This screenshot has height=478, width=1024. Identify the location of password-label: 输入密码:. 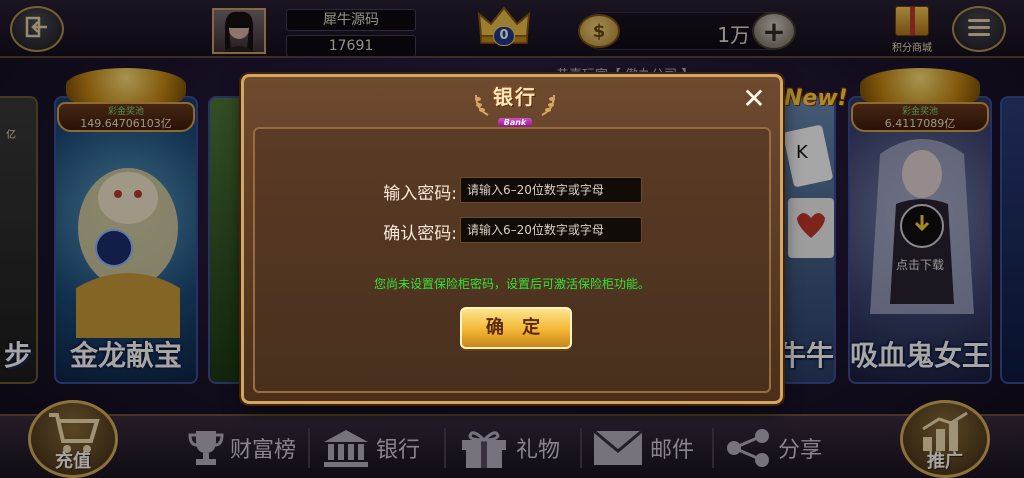
(420, 194).